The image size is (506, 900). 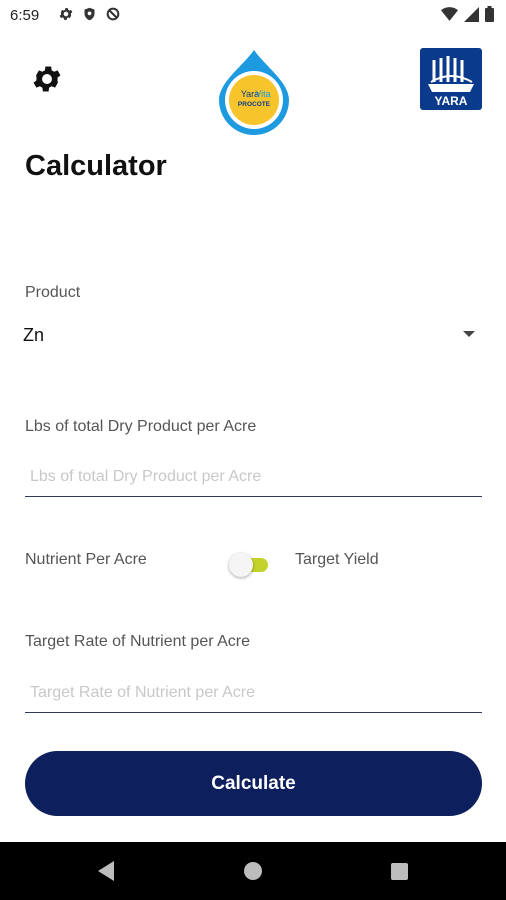 I want to click on page-title: Calculator, so click(x=96, y=166).